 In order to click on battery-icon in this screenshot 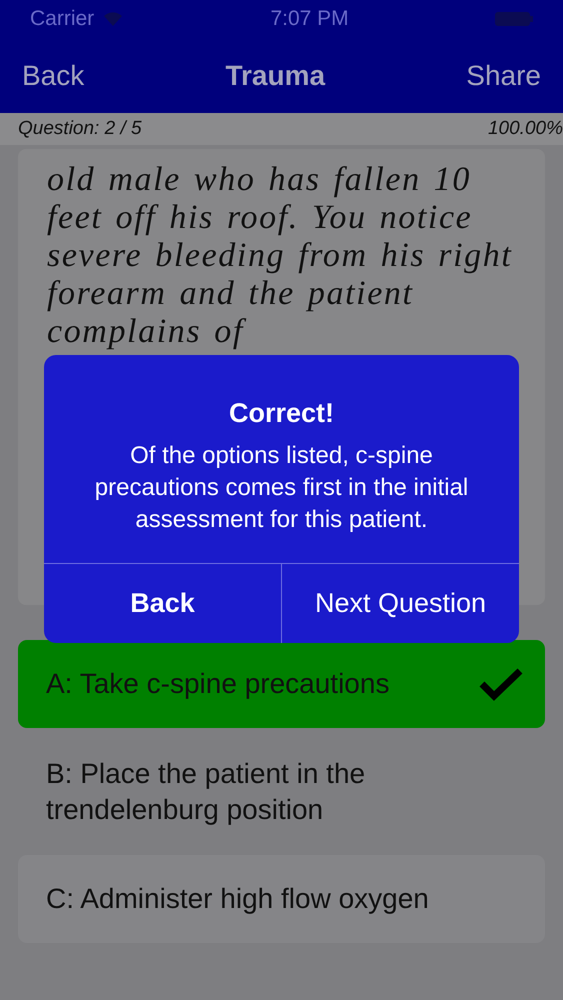, I will do `click(513, 19)`.